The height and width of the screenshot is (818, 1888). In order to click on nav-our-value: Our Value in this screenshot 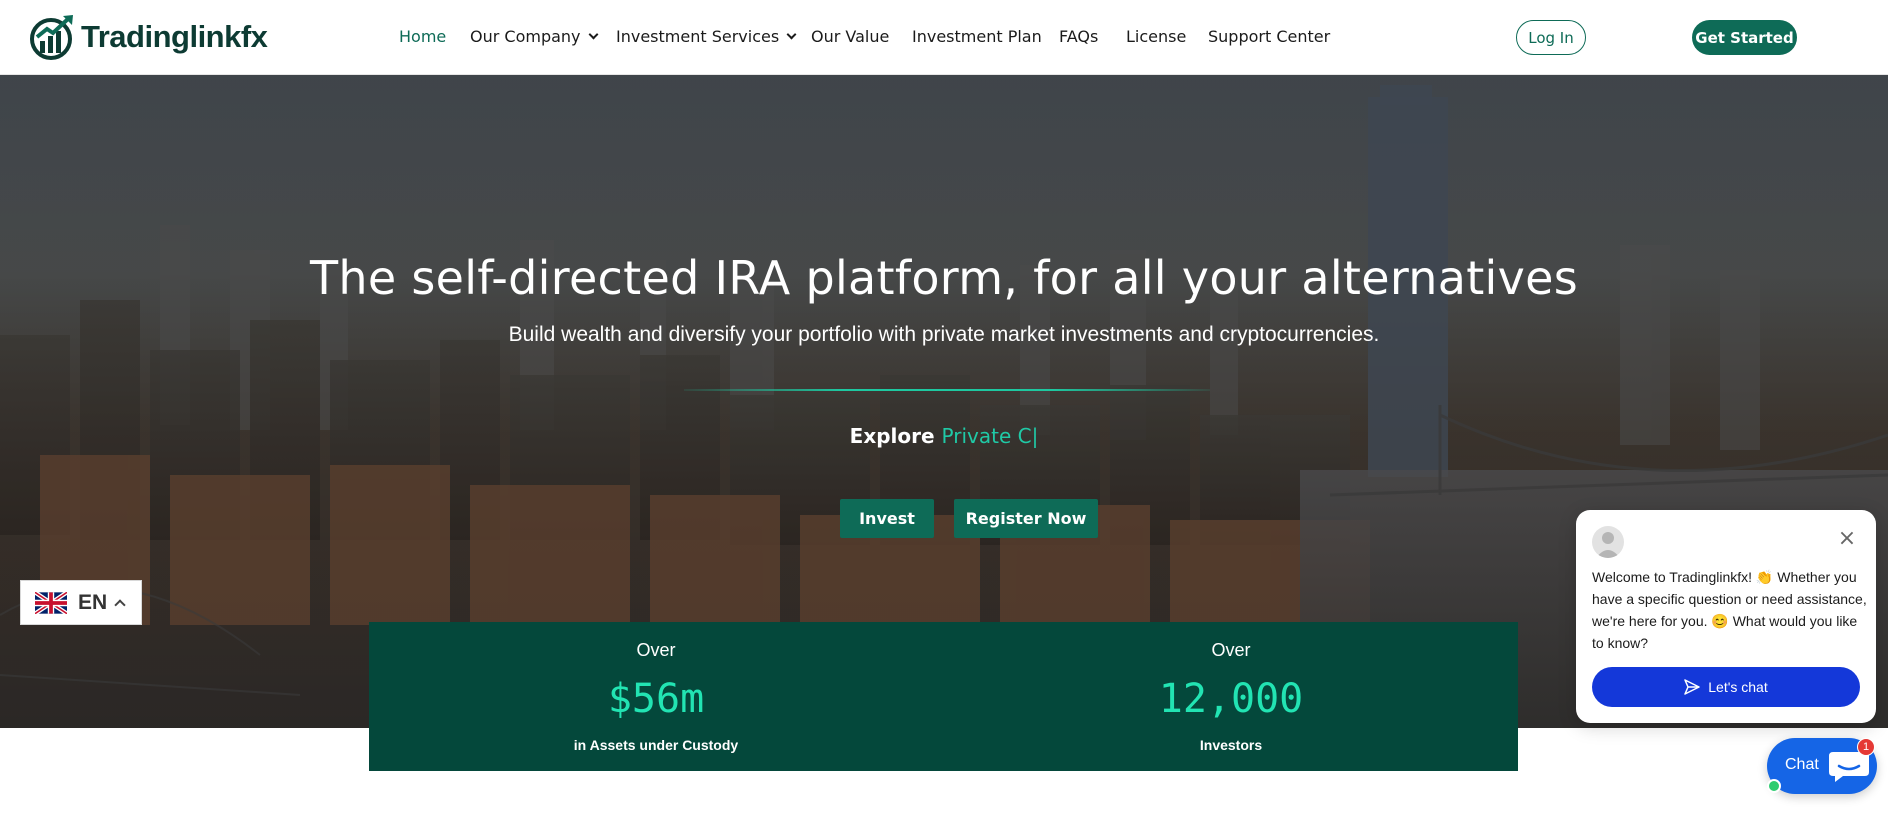, I will do `click(850, 36)`.